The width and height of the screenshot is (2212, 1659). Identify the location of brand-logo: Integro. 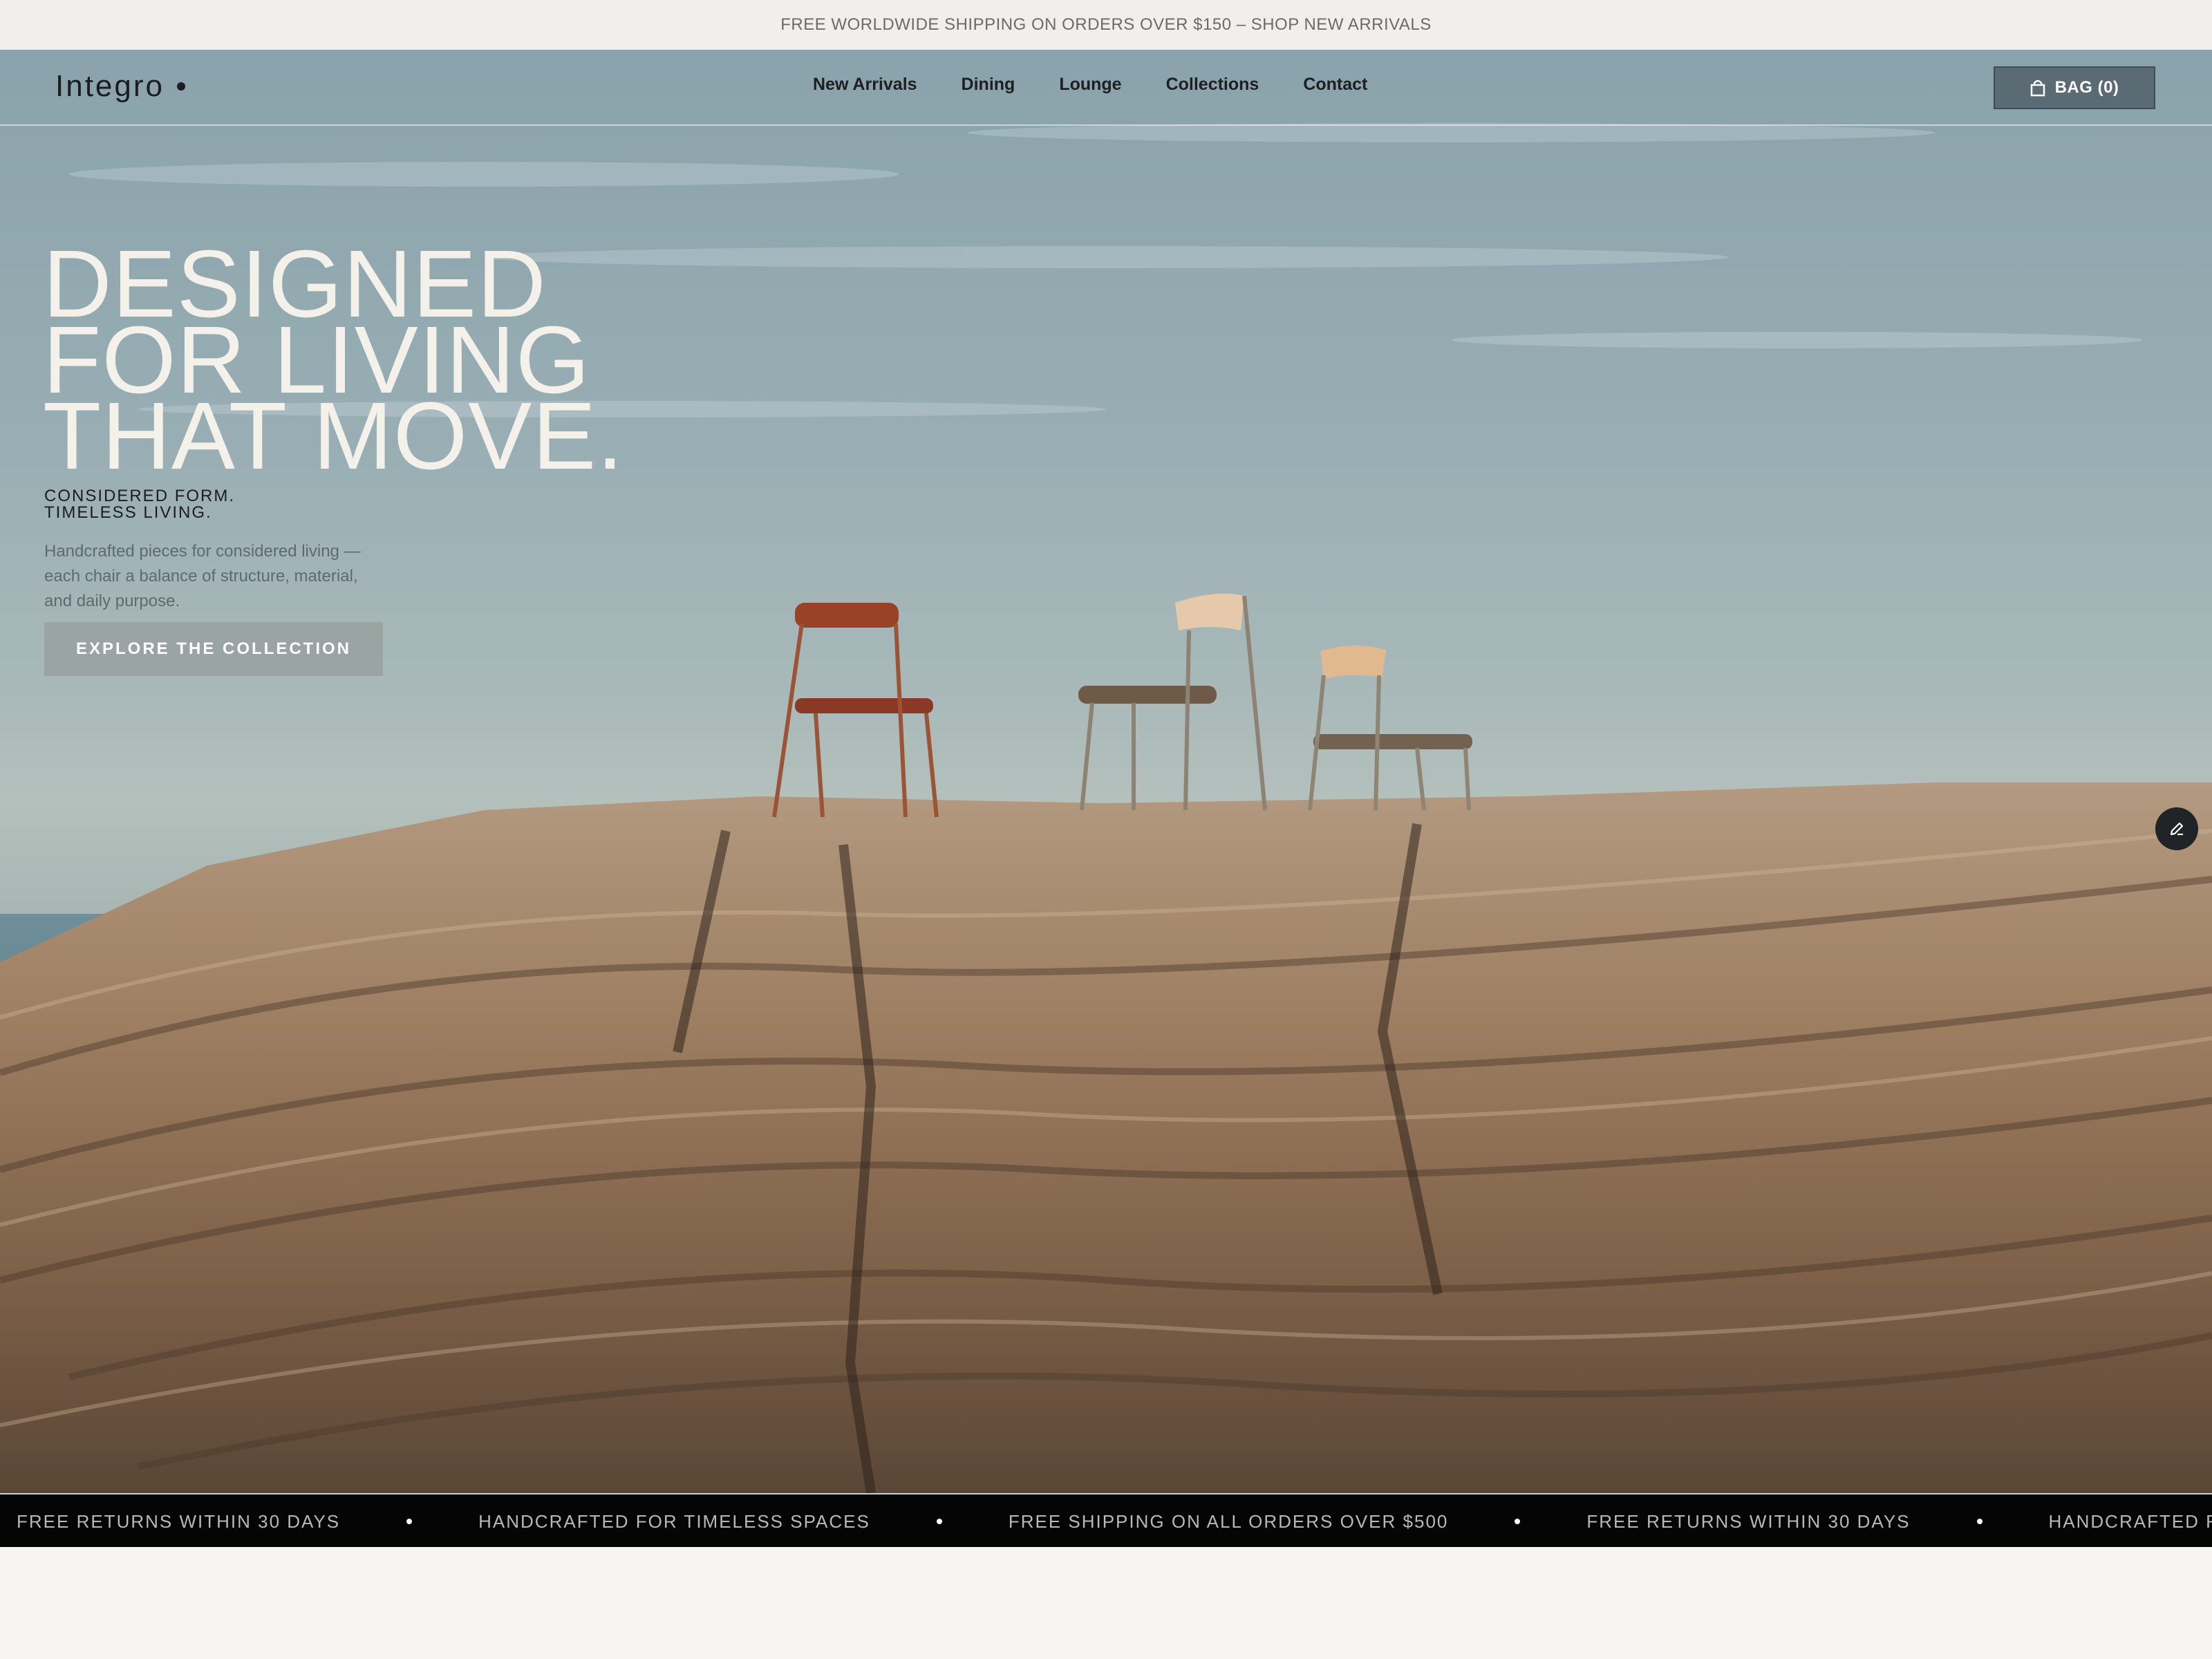
(120, 86).